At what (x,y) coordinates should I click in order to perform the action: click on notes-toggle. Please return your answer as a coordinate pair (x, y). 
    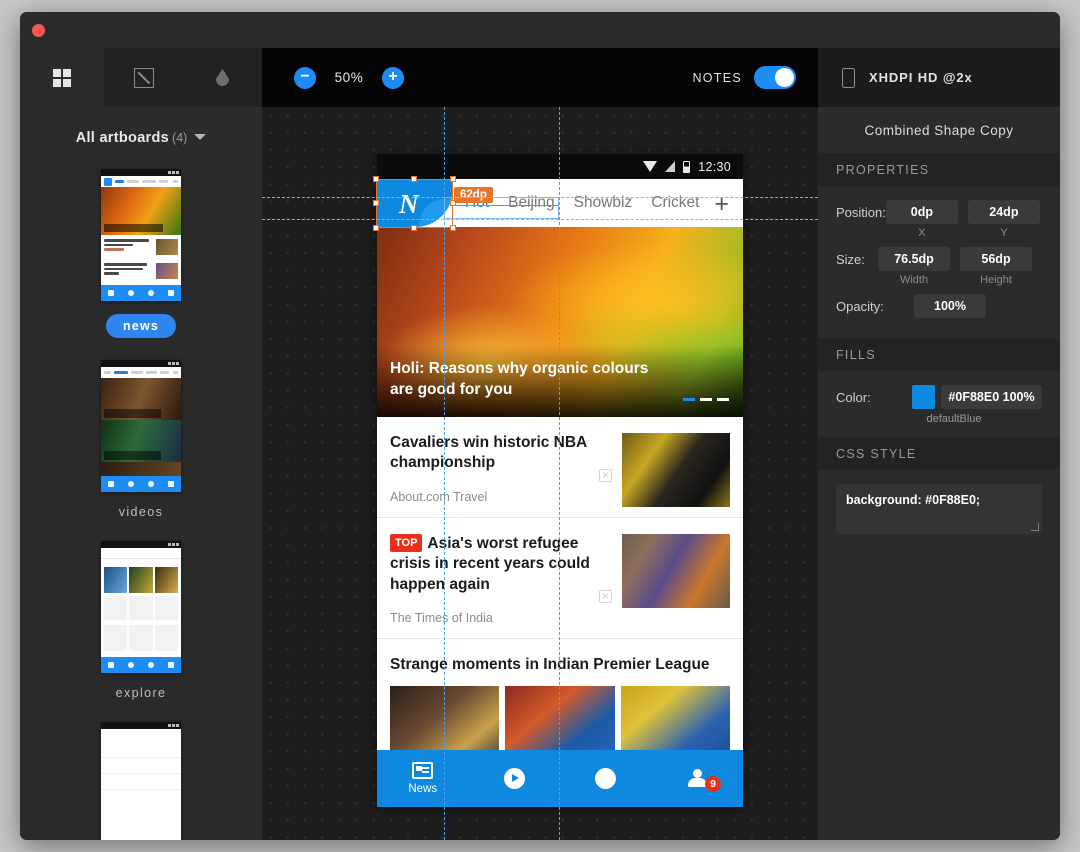
    Looking at the image, I should click on (775, 77).